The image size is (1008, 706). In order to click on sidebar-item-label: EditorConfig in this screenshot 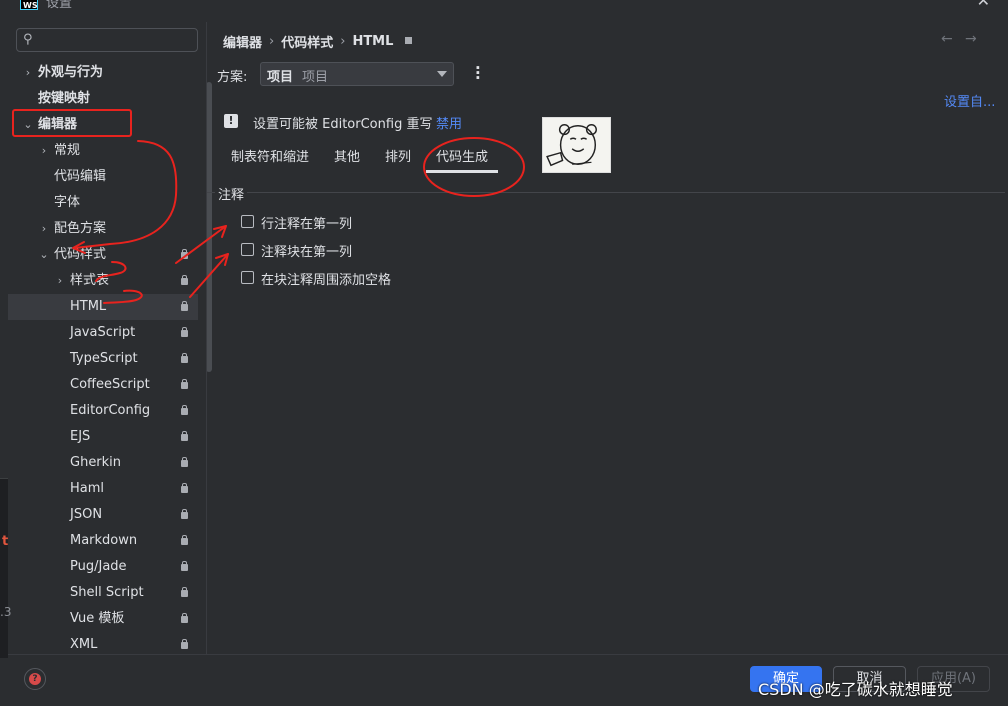, I will do `click(110, 410)`.